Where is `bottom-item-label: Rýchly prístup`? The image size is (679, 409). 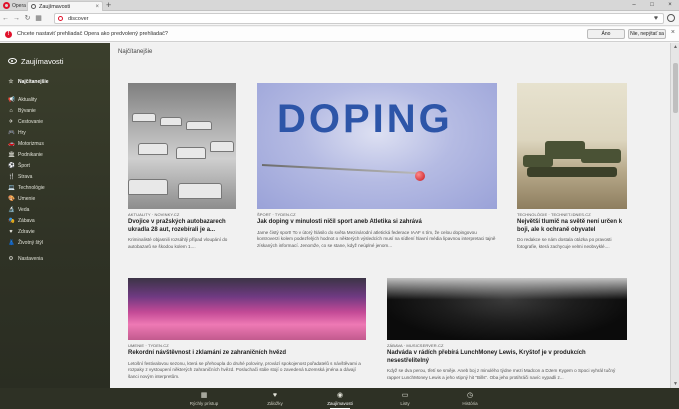
bottom-item-label: Rýchly prístup is located at coordinates (204, 403).